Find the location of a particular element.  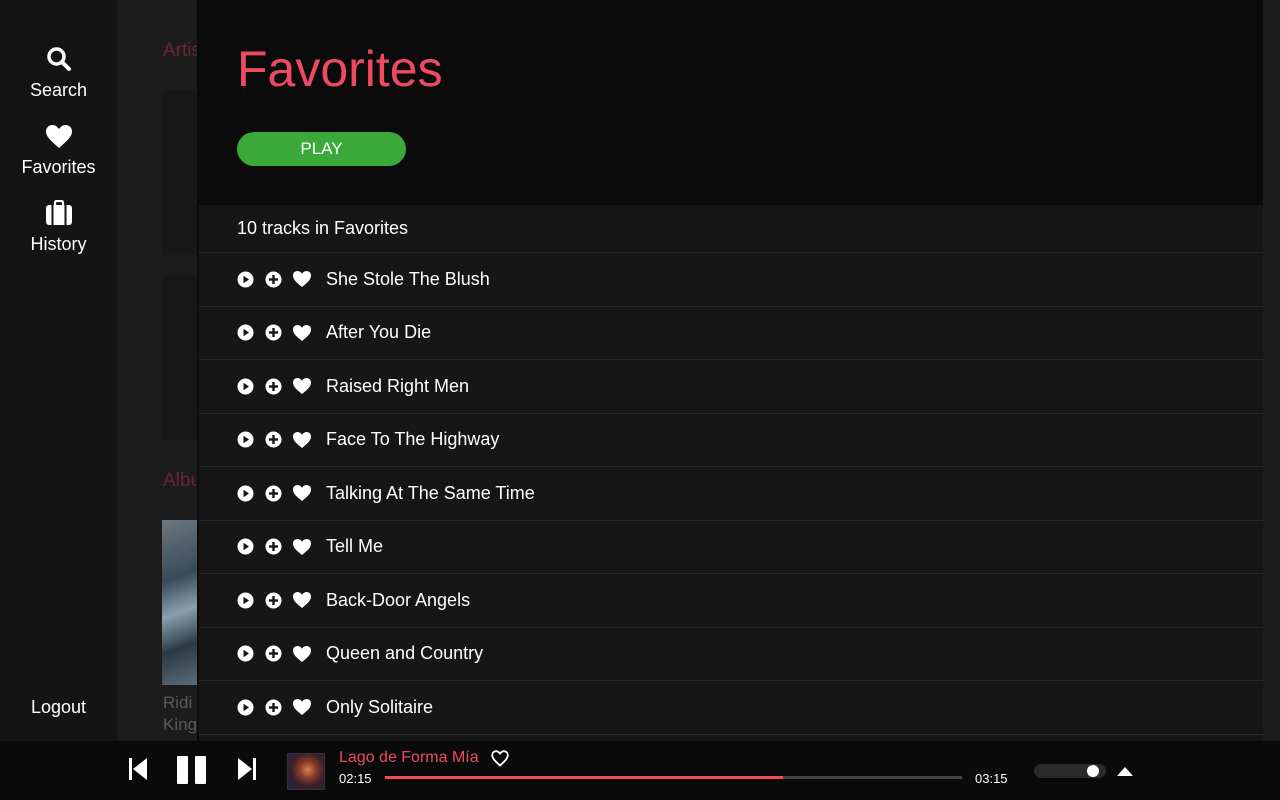

track-count: 10 tracks in Favorites is located at coordinates (731, 229).